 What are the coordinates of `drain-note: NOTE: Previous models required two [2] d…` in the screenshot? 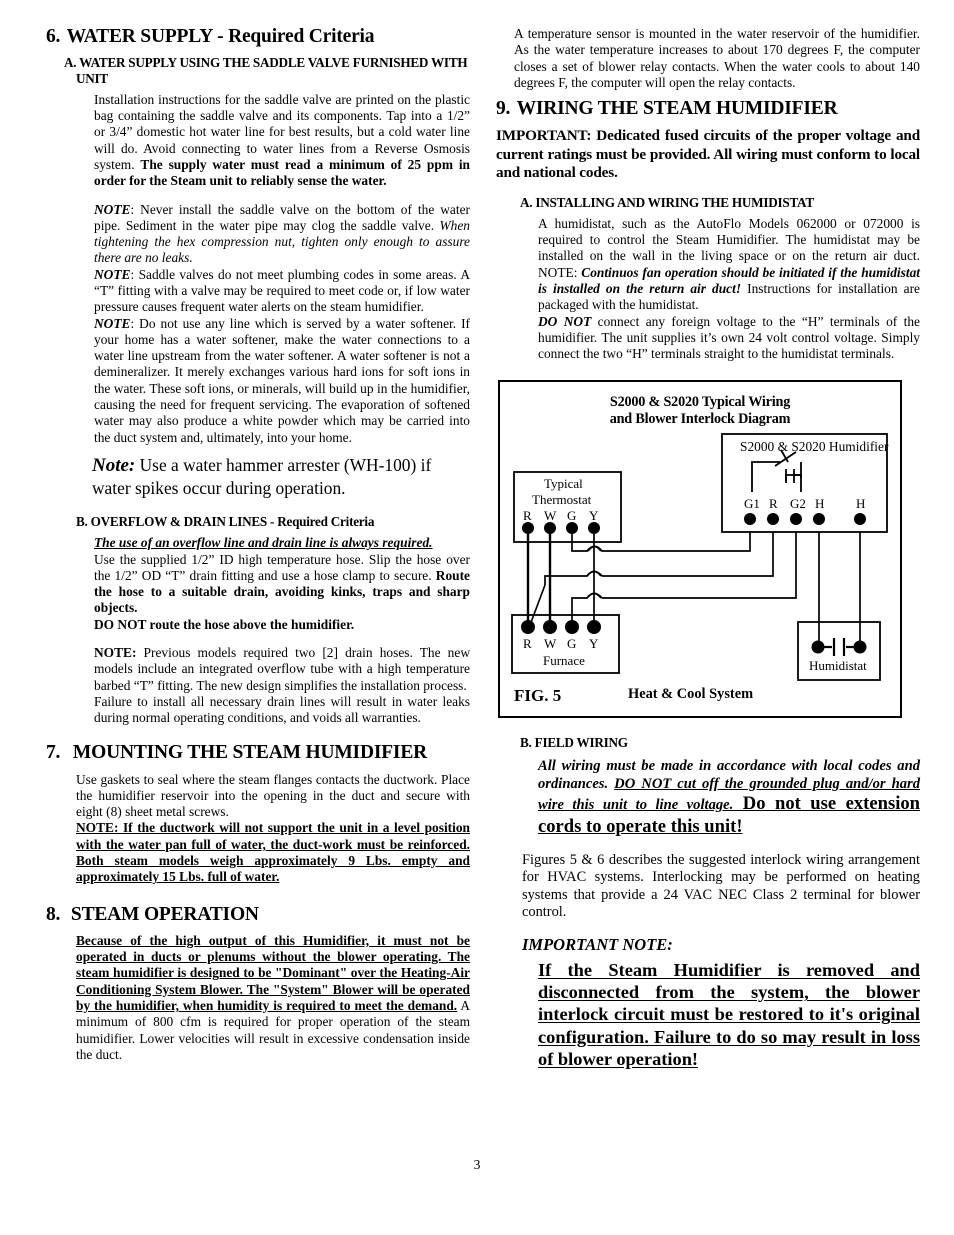 It's located at (258, 669).